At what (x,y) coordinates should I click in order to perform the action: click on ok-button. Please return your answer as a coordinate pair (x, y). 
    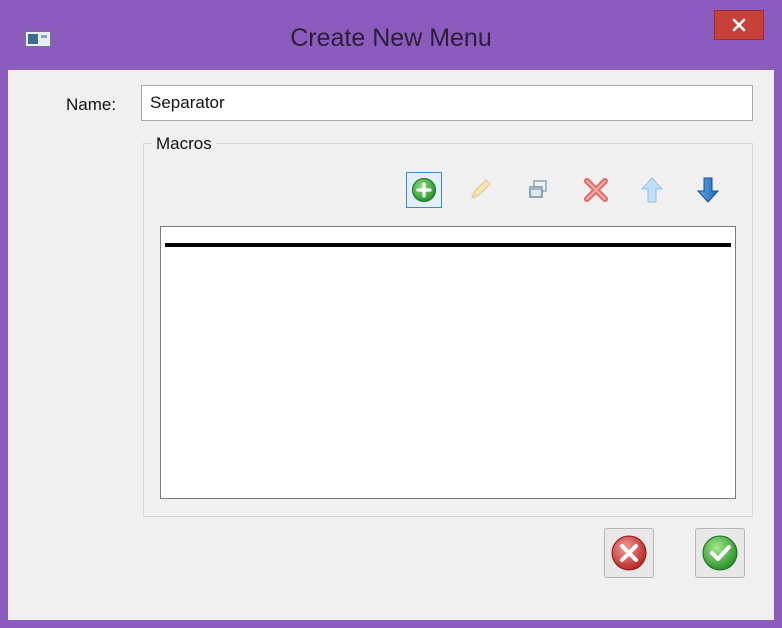
    Looking at the image, I should click on (720, 553).